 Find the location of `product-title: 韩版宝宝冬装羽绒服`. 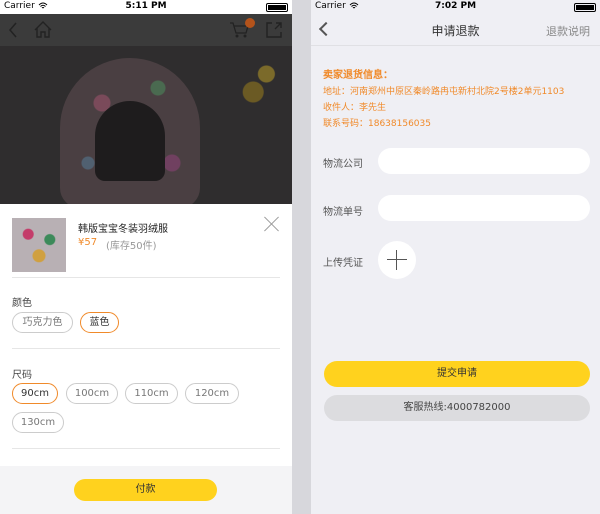

product-title: 韩版宝宝冬装羽绒服 is located at coordinates (123, 229).